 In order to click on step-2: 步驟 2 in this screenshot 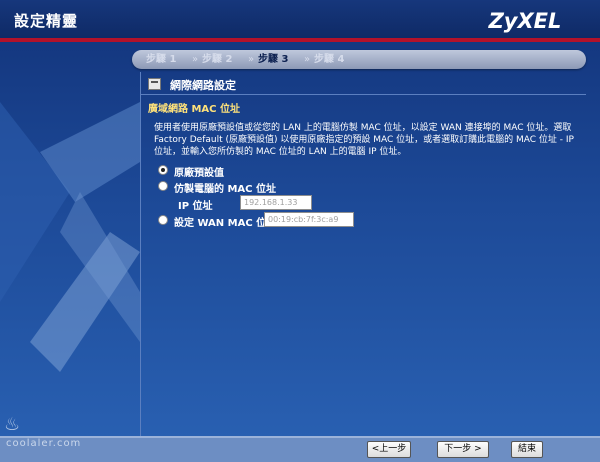, I will do `click(217, 59)`.